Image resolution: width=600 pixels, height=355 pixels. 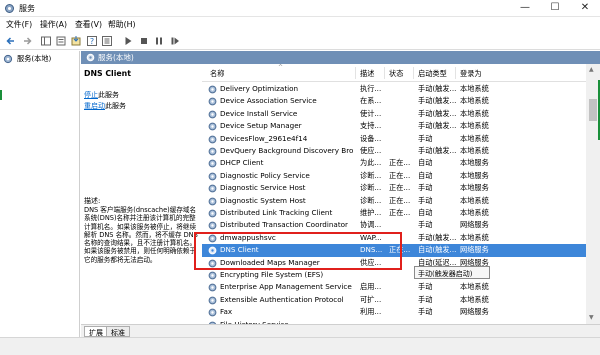 What do you see at coordinates (61, 41) in the screenshot?
I see `refresh-icon` at bounding box center [61, 41].